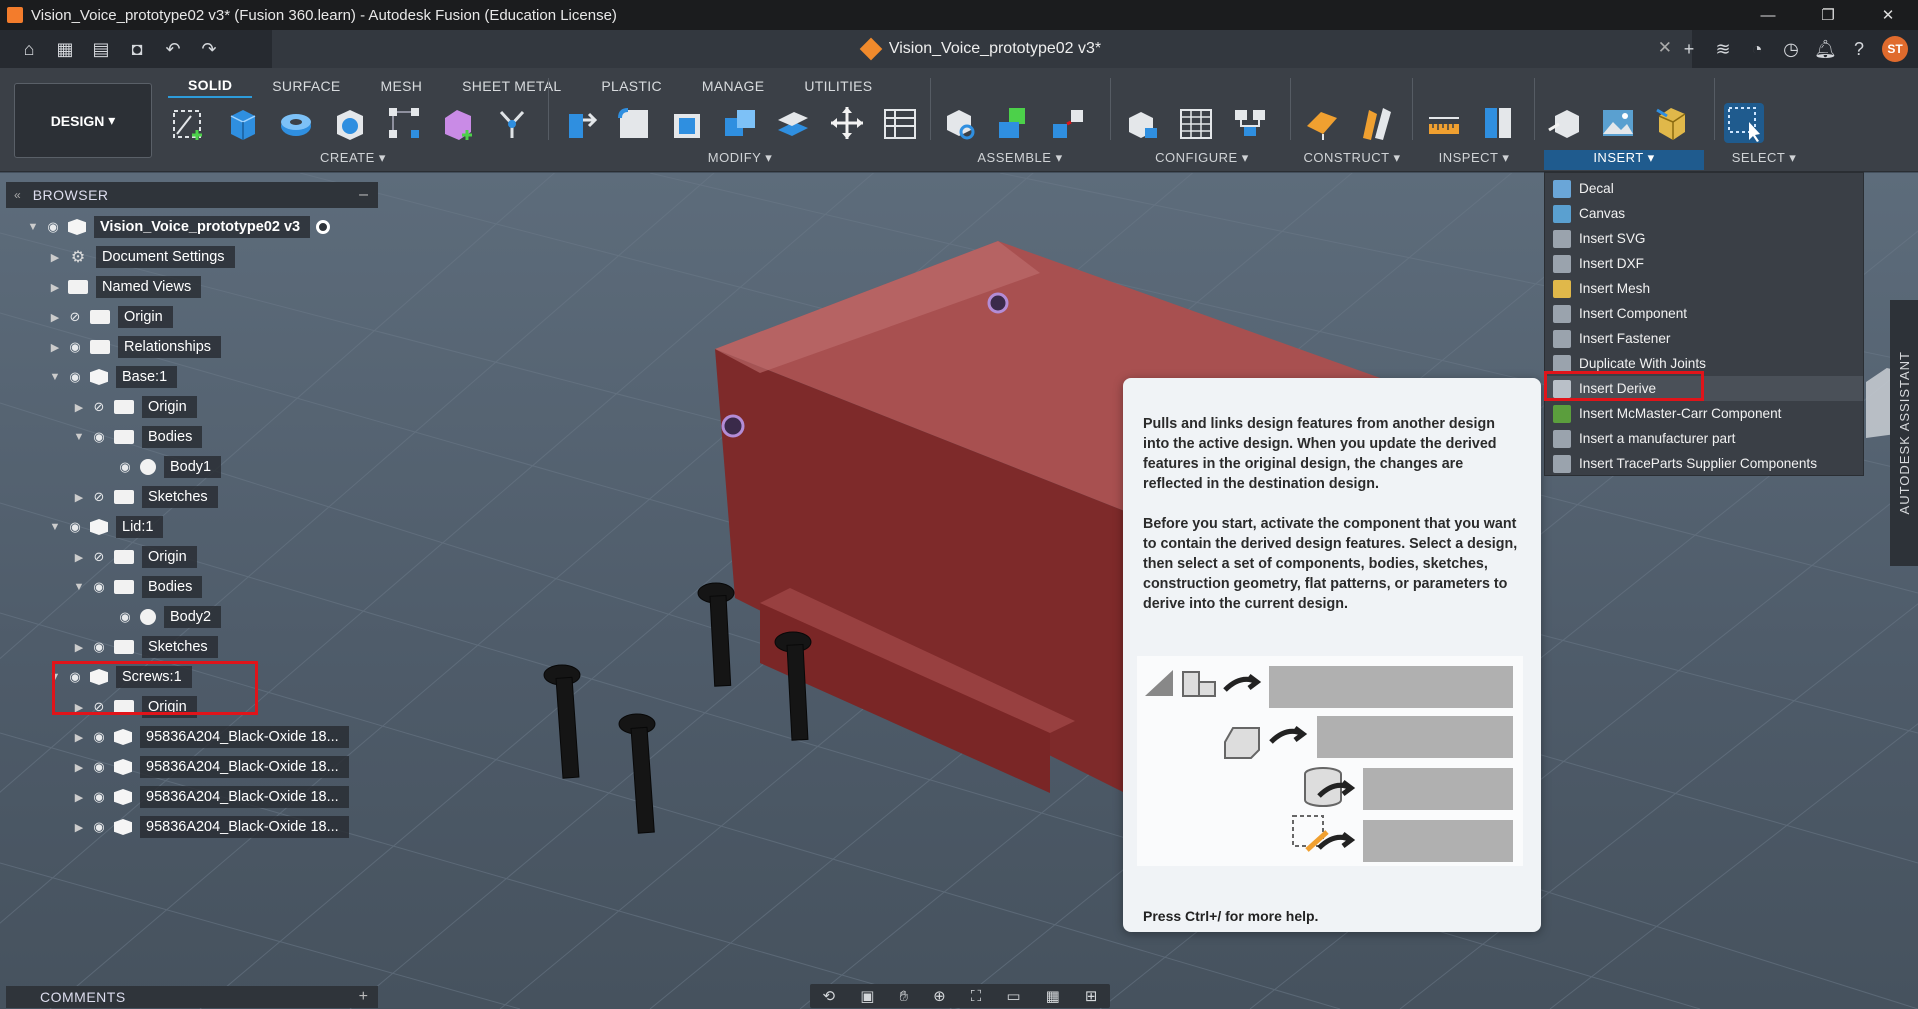 Image resolution: width=1918 pixels, height=1009 pixels. What do you see at coordinates (210, 86) in the screenshot?
I see `tab-solid: SOLID` at bounding box center [210, 86].